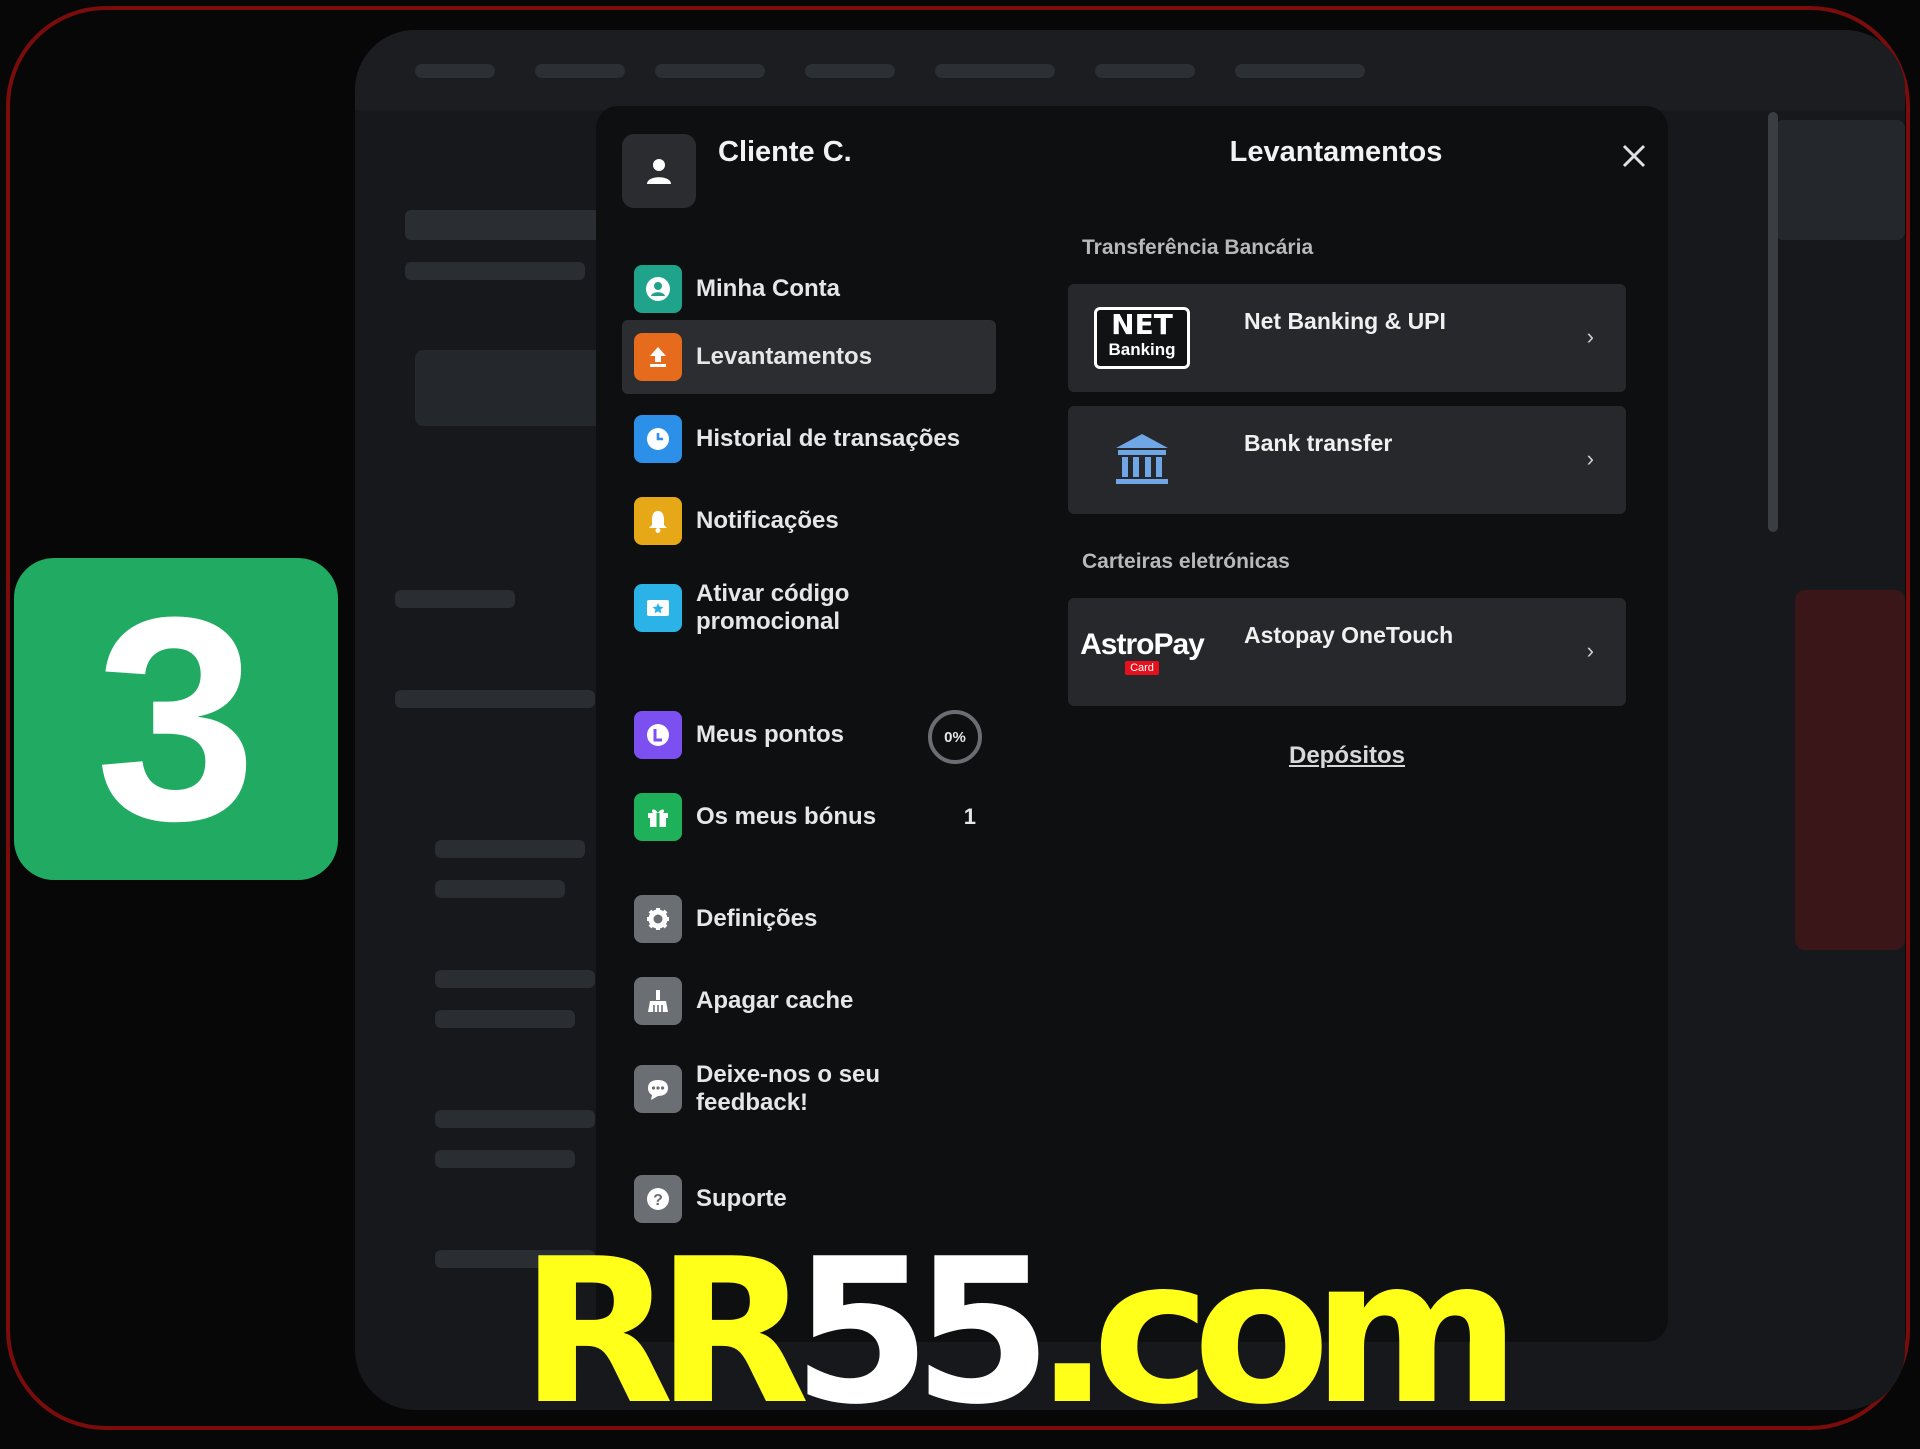 This screenshot has height=1449, width=1920. What do you see at coordinates (1142, 324) in the screenshot?
I see `net-banking-logo-top: NET` at bounding box center [1142, 324].